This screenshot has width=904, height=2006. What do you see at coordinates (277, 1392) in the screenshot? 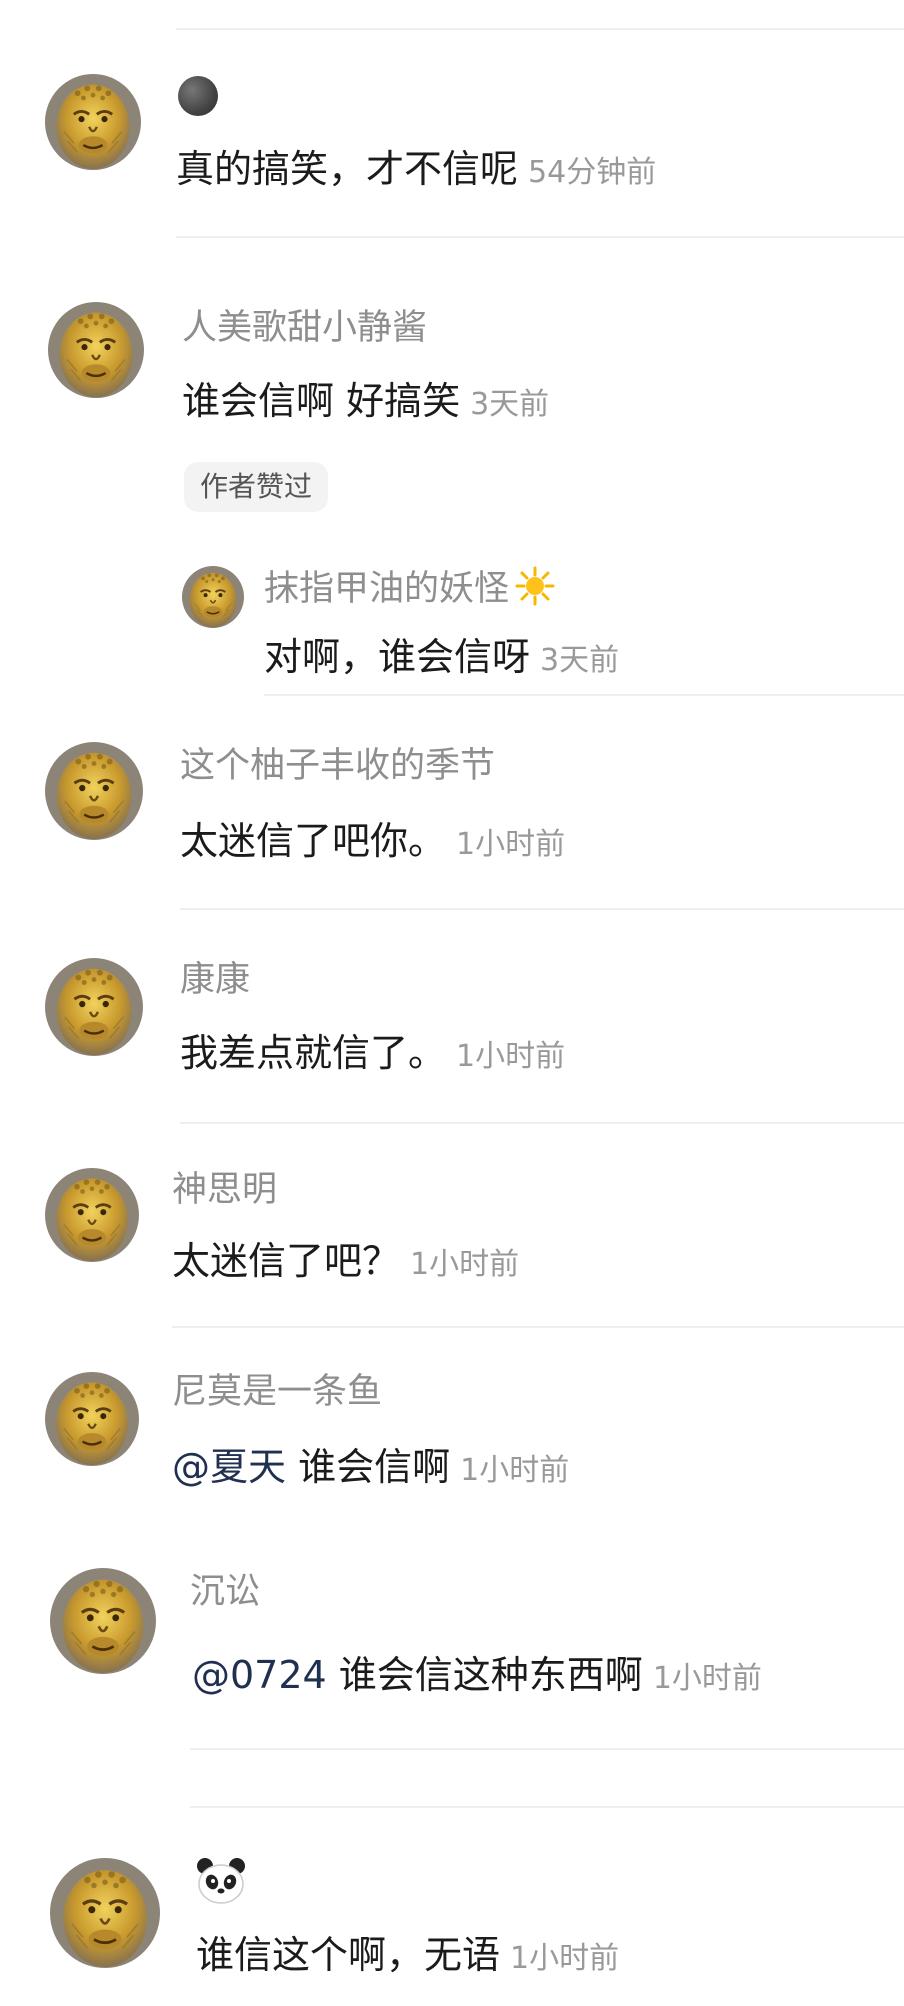
I see `username: 尼莫是一条鱼` at bounding box center [277, 1392].